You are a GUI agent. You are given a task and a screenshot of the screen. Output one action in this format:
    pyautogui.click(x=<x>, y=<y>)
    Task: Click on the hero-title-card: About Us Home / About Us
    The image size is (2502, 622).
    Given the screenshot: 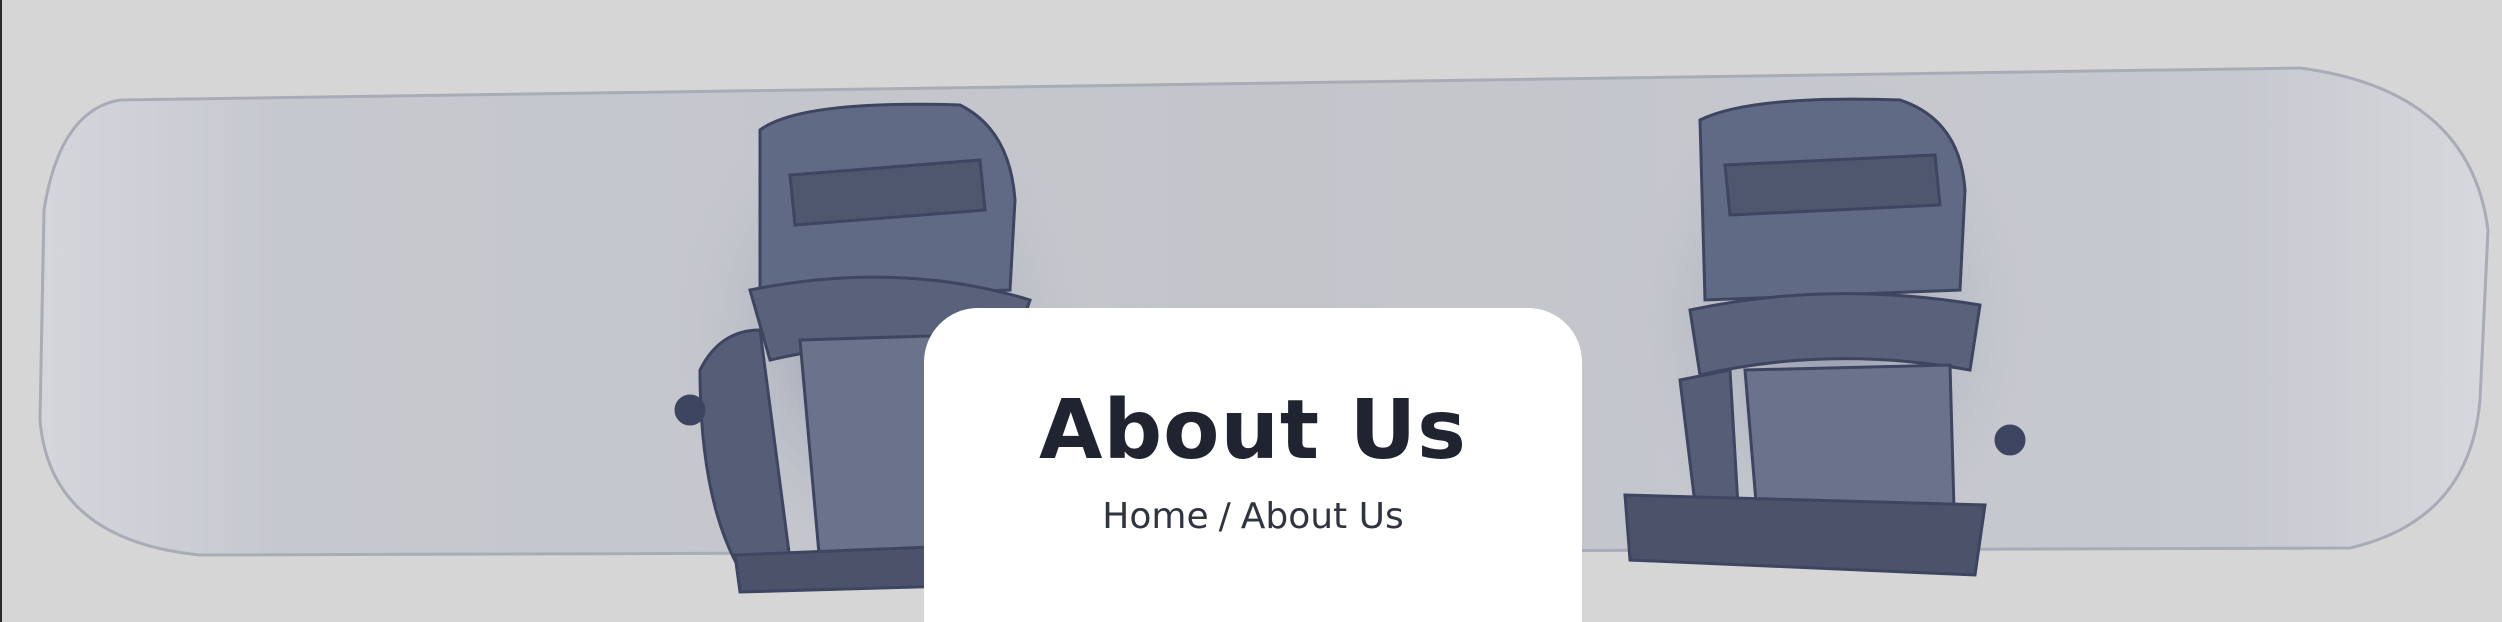 What is the action you would take?
    pyautogui.click(x=1253, y=465)
    